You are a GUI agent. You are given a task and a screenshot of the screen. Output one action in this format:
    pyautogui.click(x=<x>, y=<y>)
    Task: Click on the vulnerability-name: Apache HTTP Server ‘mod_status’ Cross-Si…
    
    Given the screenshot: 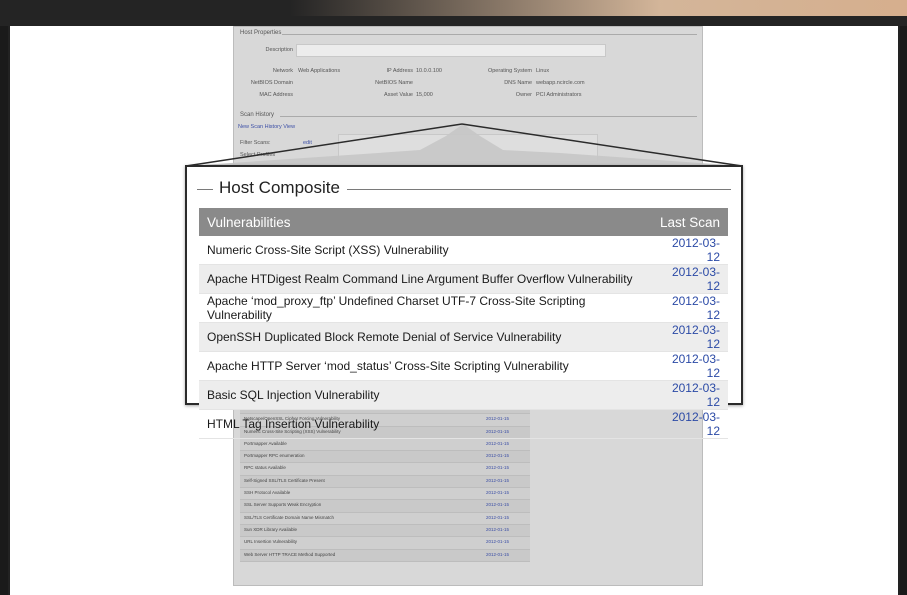 What is the action you would take?
    pyautogui.click(x=425, y=366)
    